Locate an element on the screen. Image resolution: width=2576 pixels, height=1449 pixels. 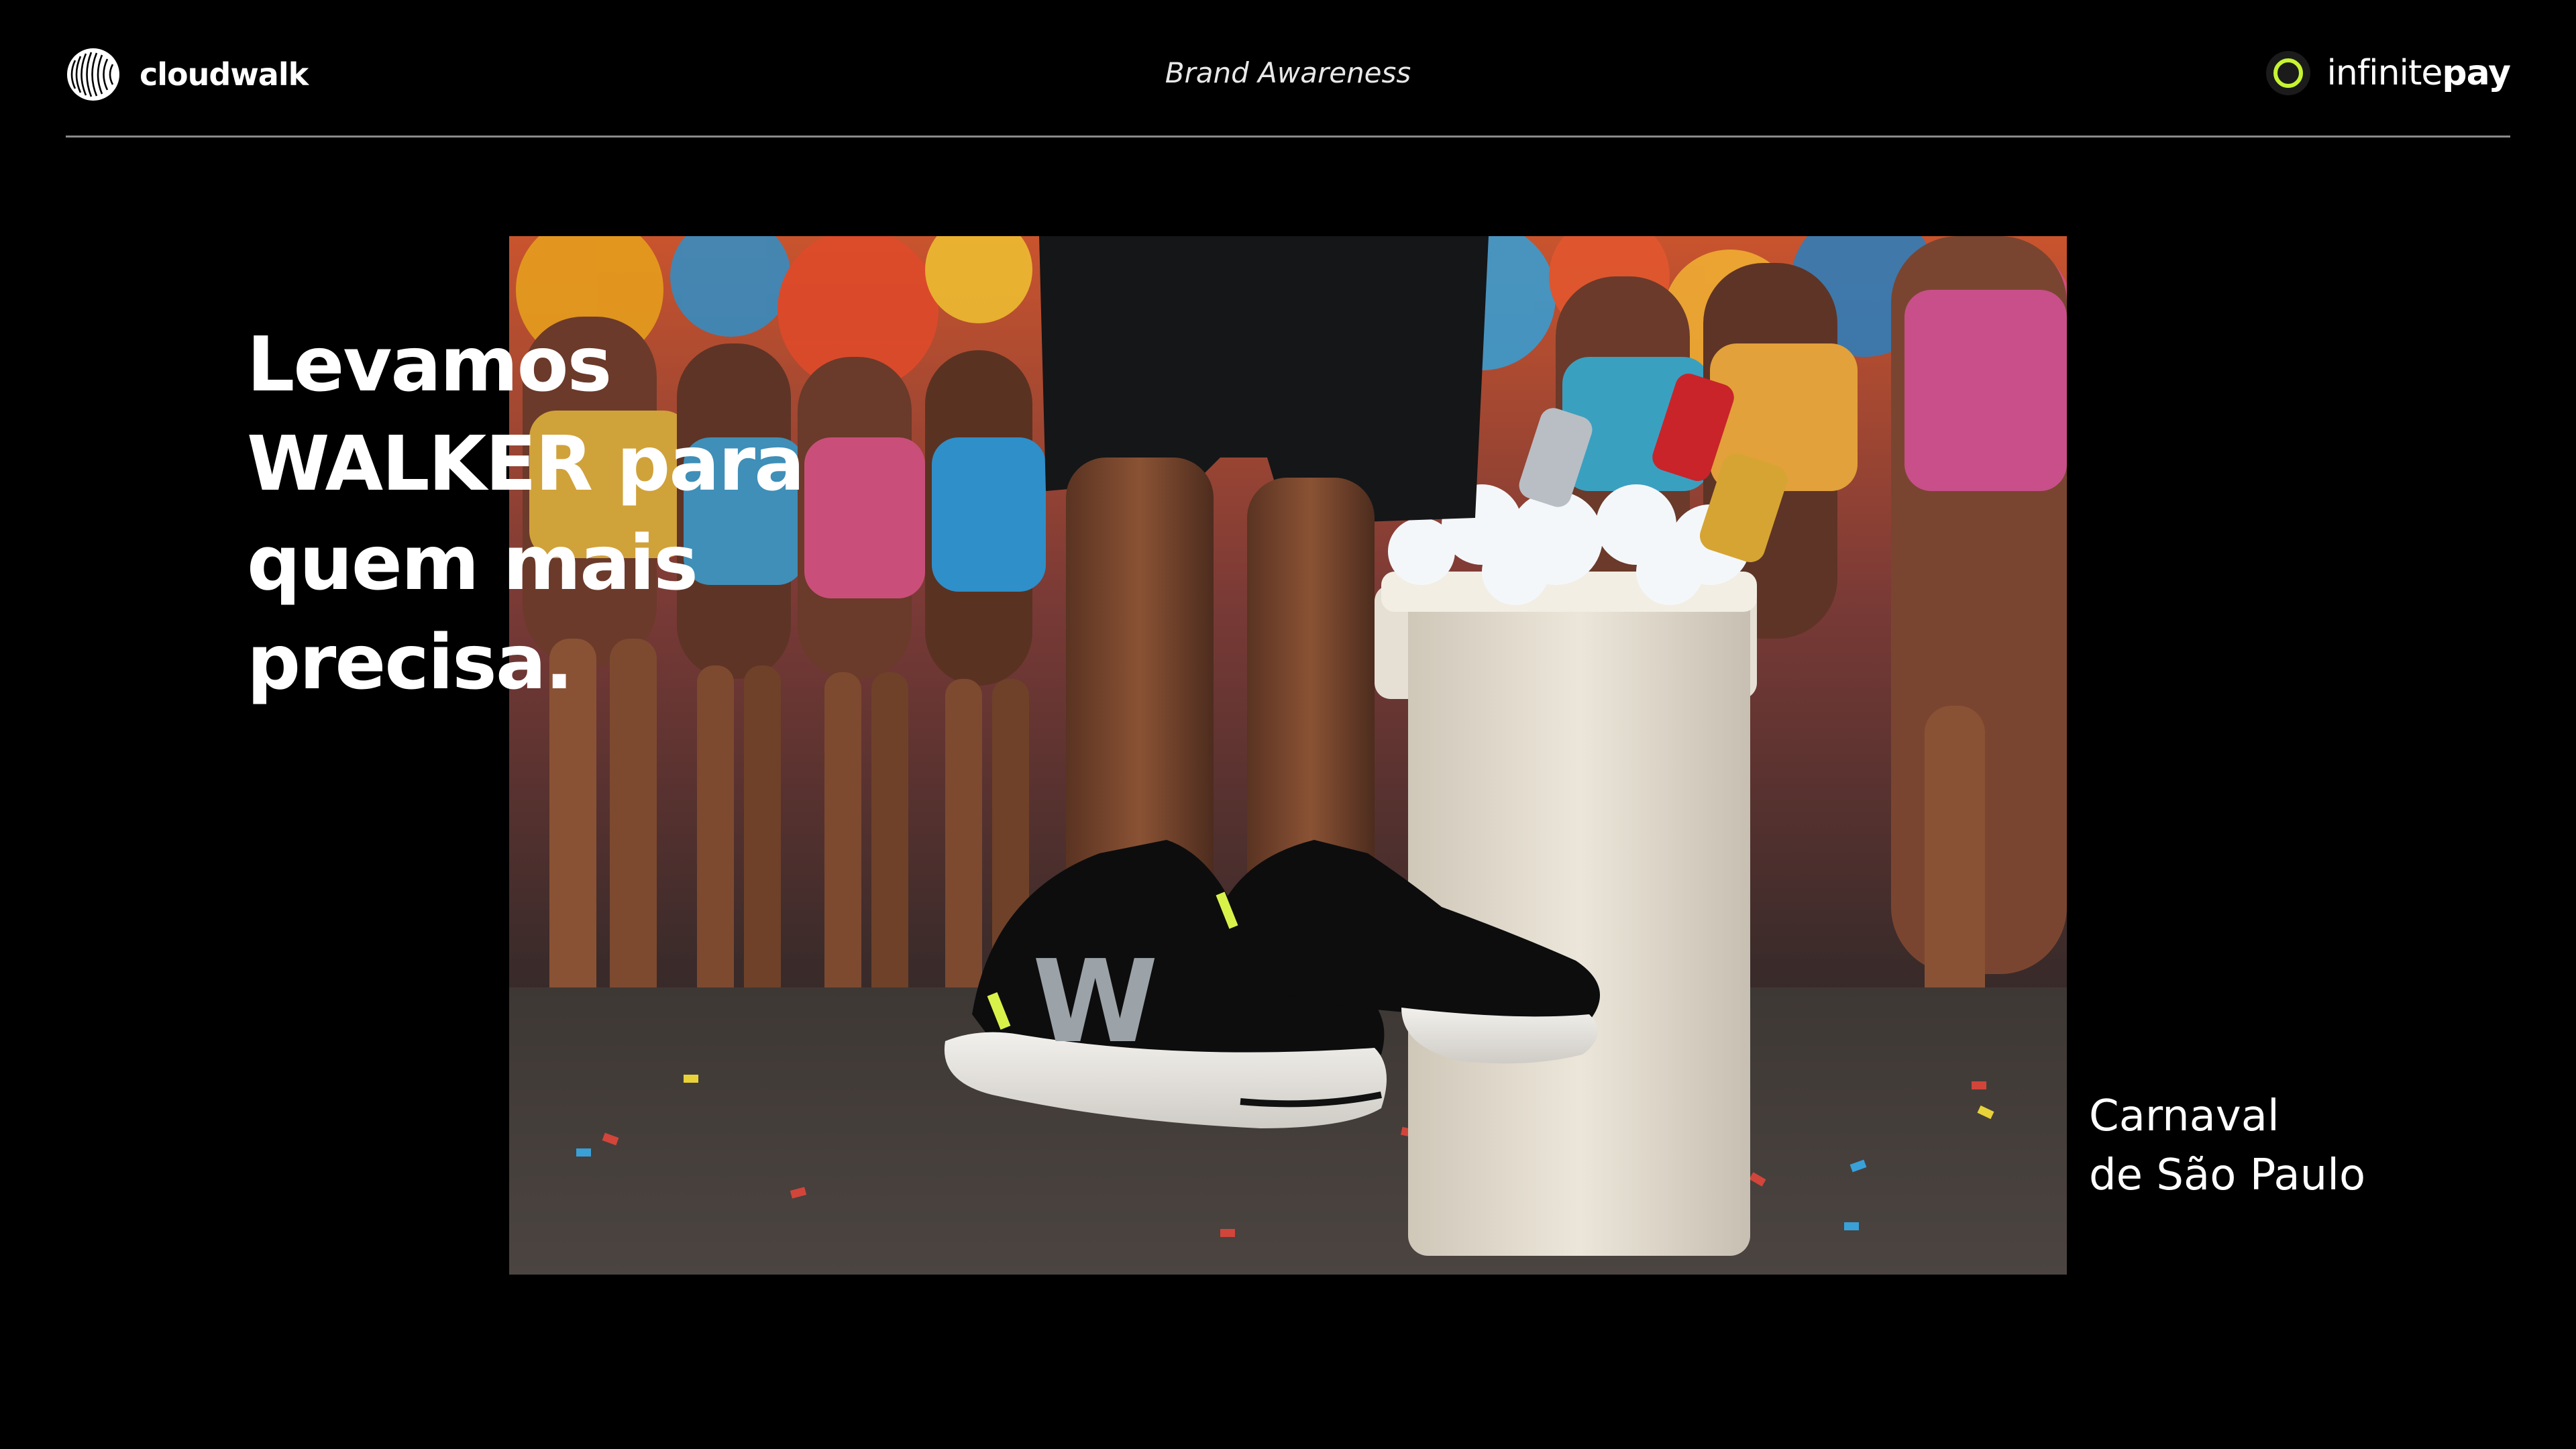
slide-header: cloudwalk Brand Awareness infinitepay is located at coordinates (1288, 73).